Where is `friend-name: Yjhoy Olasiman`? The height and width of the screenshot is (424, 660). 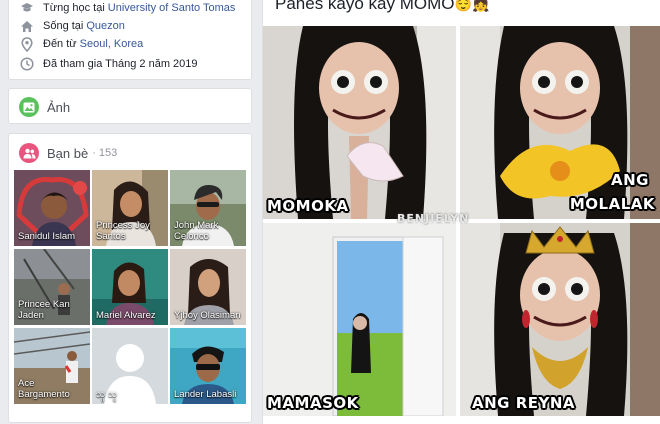
friend-name: Yjhoy Olasiman is located at coordinates (209, 315).